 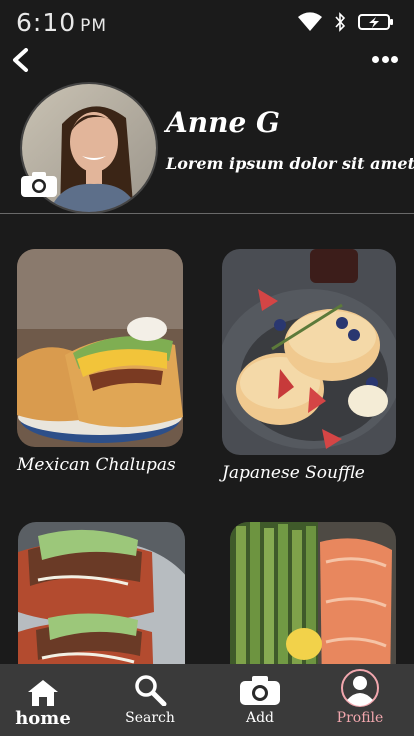 I want to click on tab-add: Add, so click(x=260, y=700).